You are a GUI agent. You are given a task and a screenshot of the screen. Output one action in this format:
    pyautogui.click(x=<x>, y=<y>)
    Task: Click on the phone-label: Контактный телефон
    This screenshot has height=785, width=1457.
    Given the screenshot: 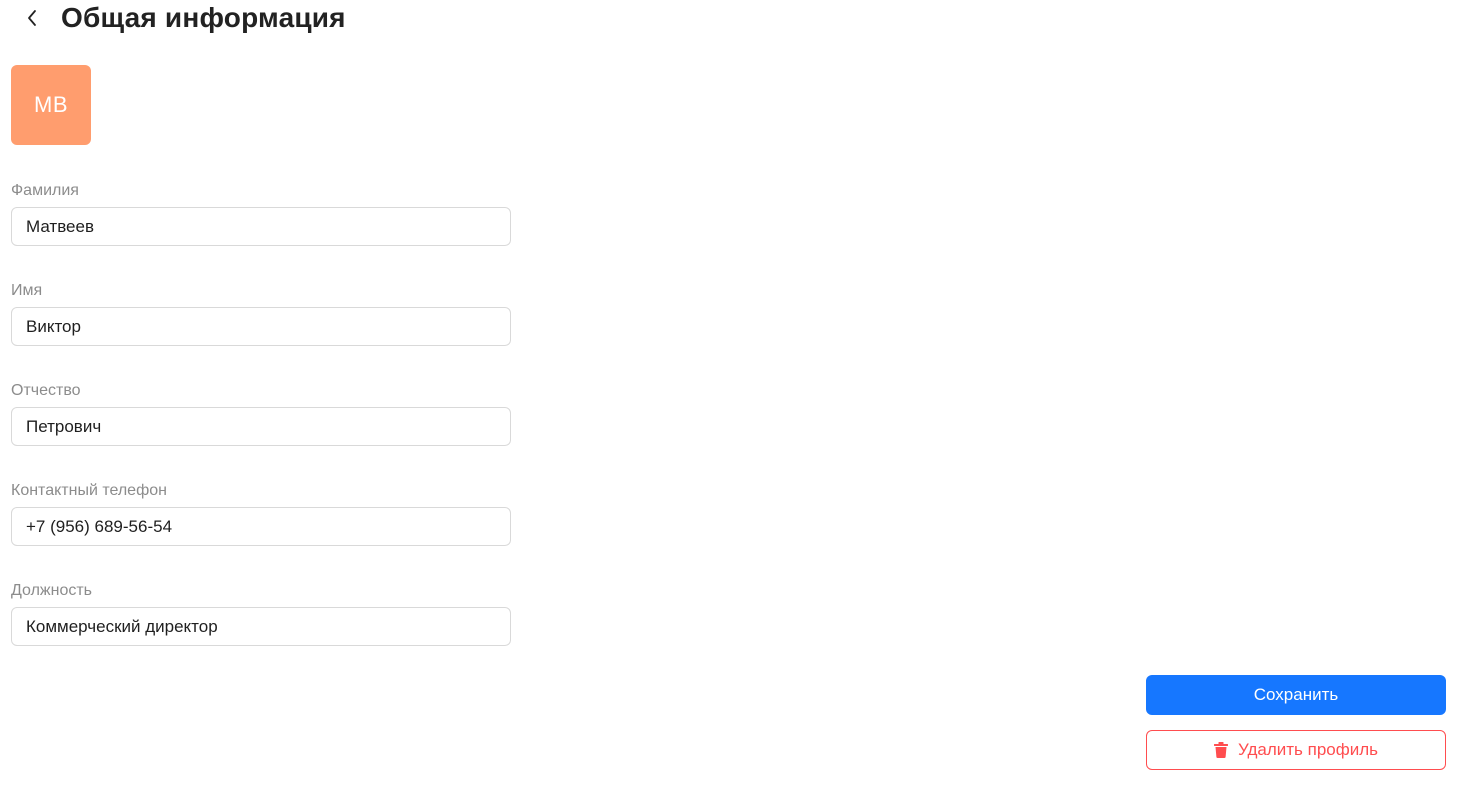 What is the action you would take?
    pyautogui.click(x=89, y=490)
    